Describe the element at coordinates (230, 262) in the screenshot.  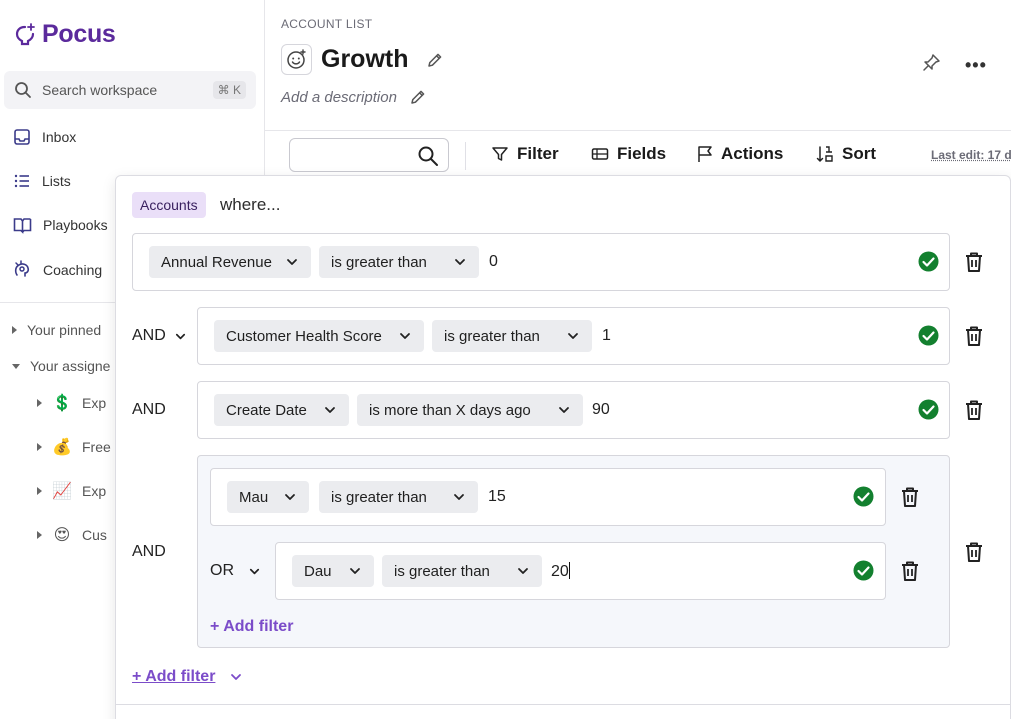
I see `field-select: Annual Revenue` at that location.